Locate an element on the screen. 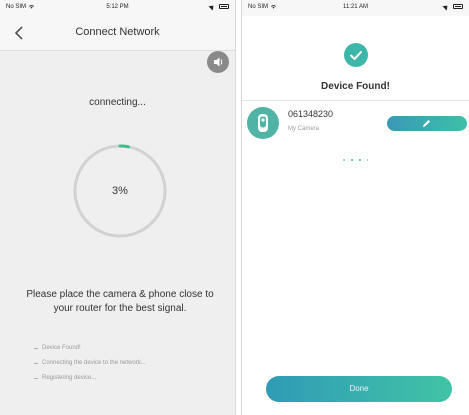 The image size is (469, 415). camera-icon is located at coordinates (263, 123).